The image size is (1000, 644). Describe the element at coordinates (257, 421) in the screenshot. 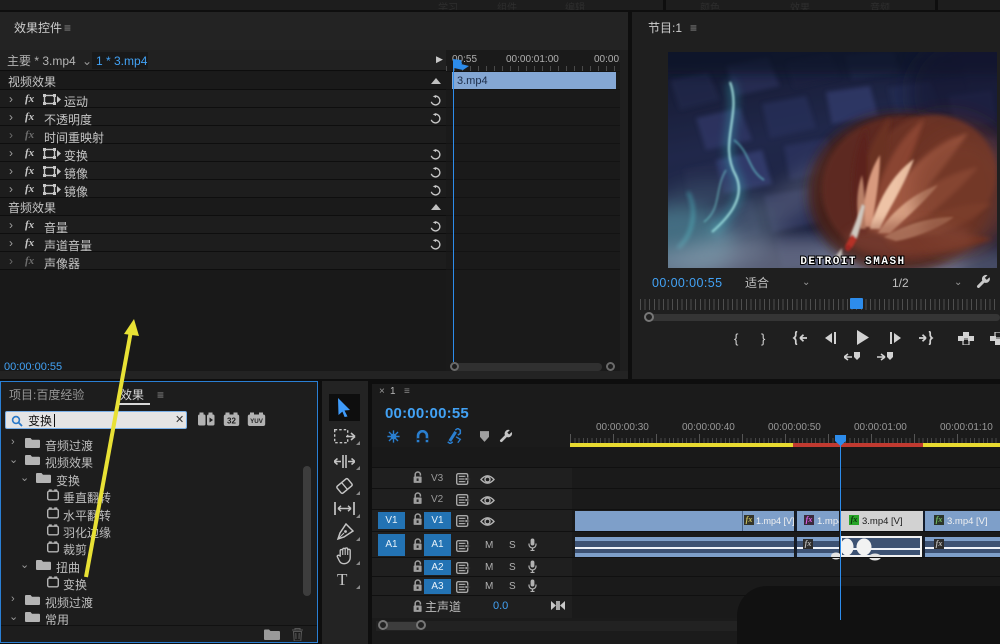

I see `svg-text: YUV` at that location.